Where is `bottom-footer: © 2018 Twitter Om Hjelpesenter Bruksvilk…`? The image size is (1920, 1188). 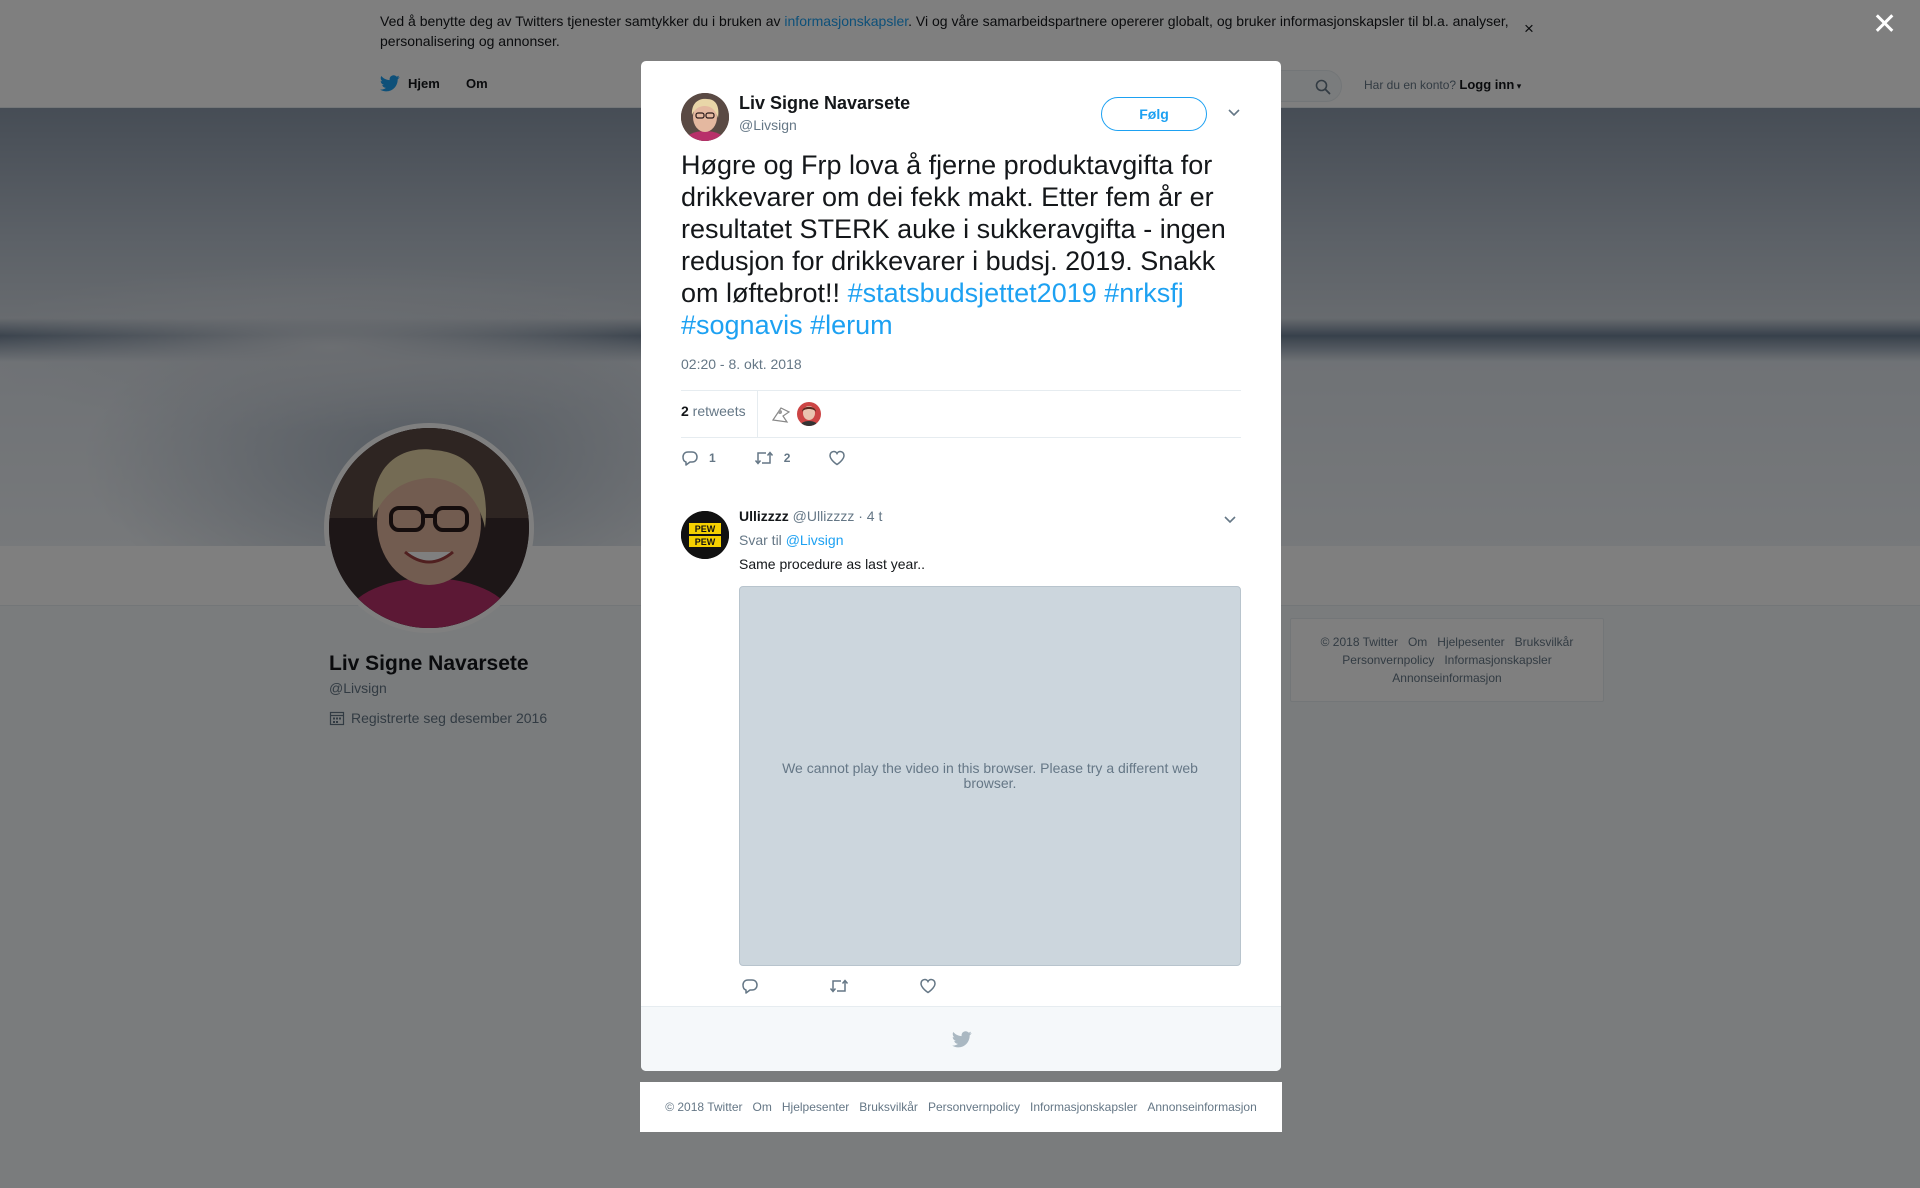
bottom-footer: © 2018 Twitter Om Hjelpesenter Bruksvilk… is located at coordinates (961, 1107).